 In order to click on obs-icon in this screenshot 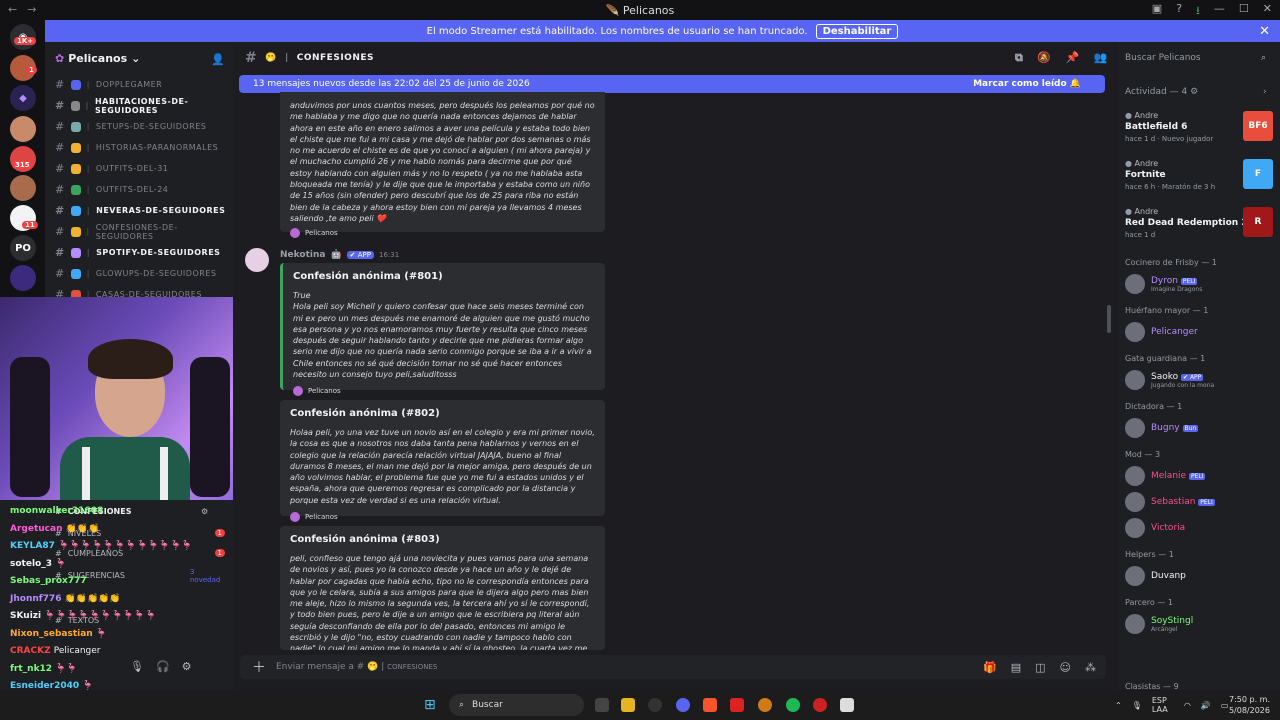, I will do `click(655, 705)`.